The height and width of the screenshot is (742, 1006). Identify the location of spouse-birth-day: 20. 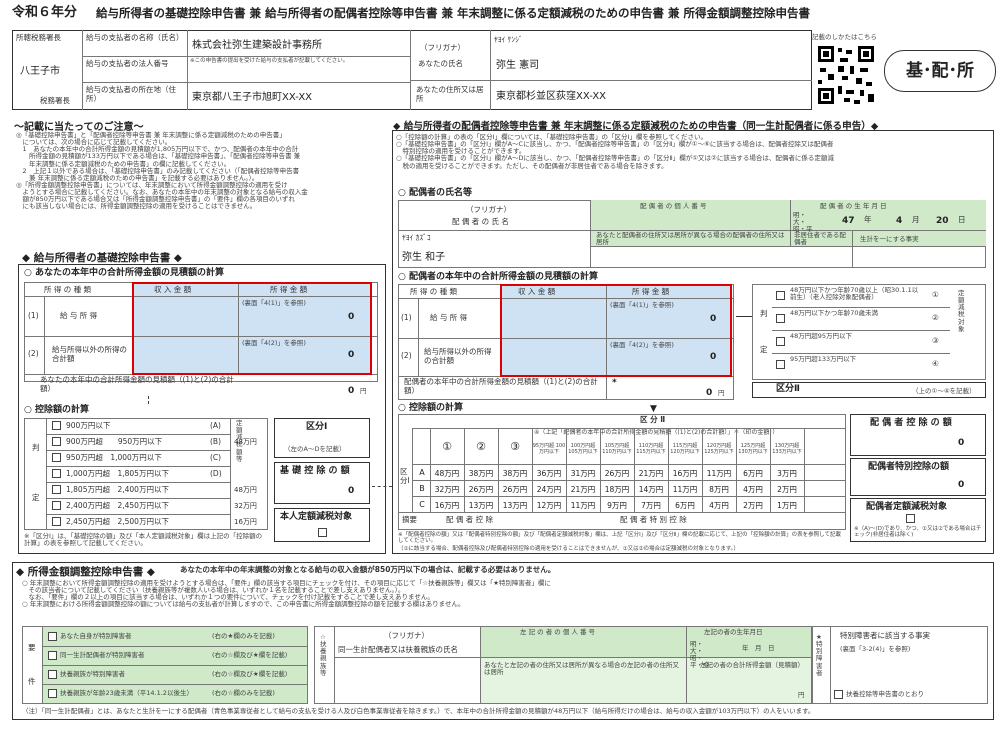
(942, 221).